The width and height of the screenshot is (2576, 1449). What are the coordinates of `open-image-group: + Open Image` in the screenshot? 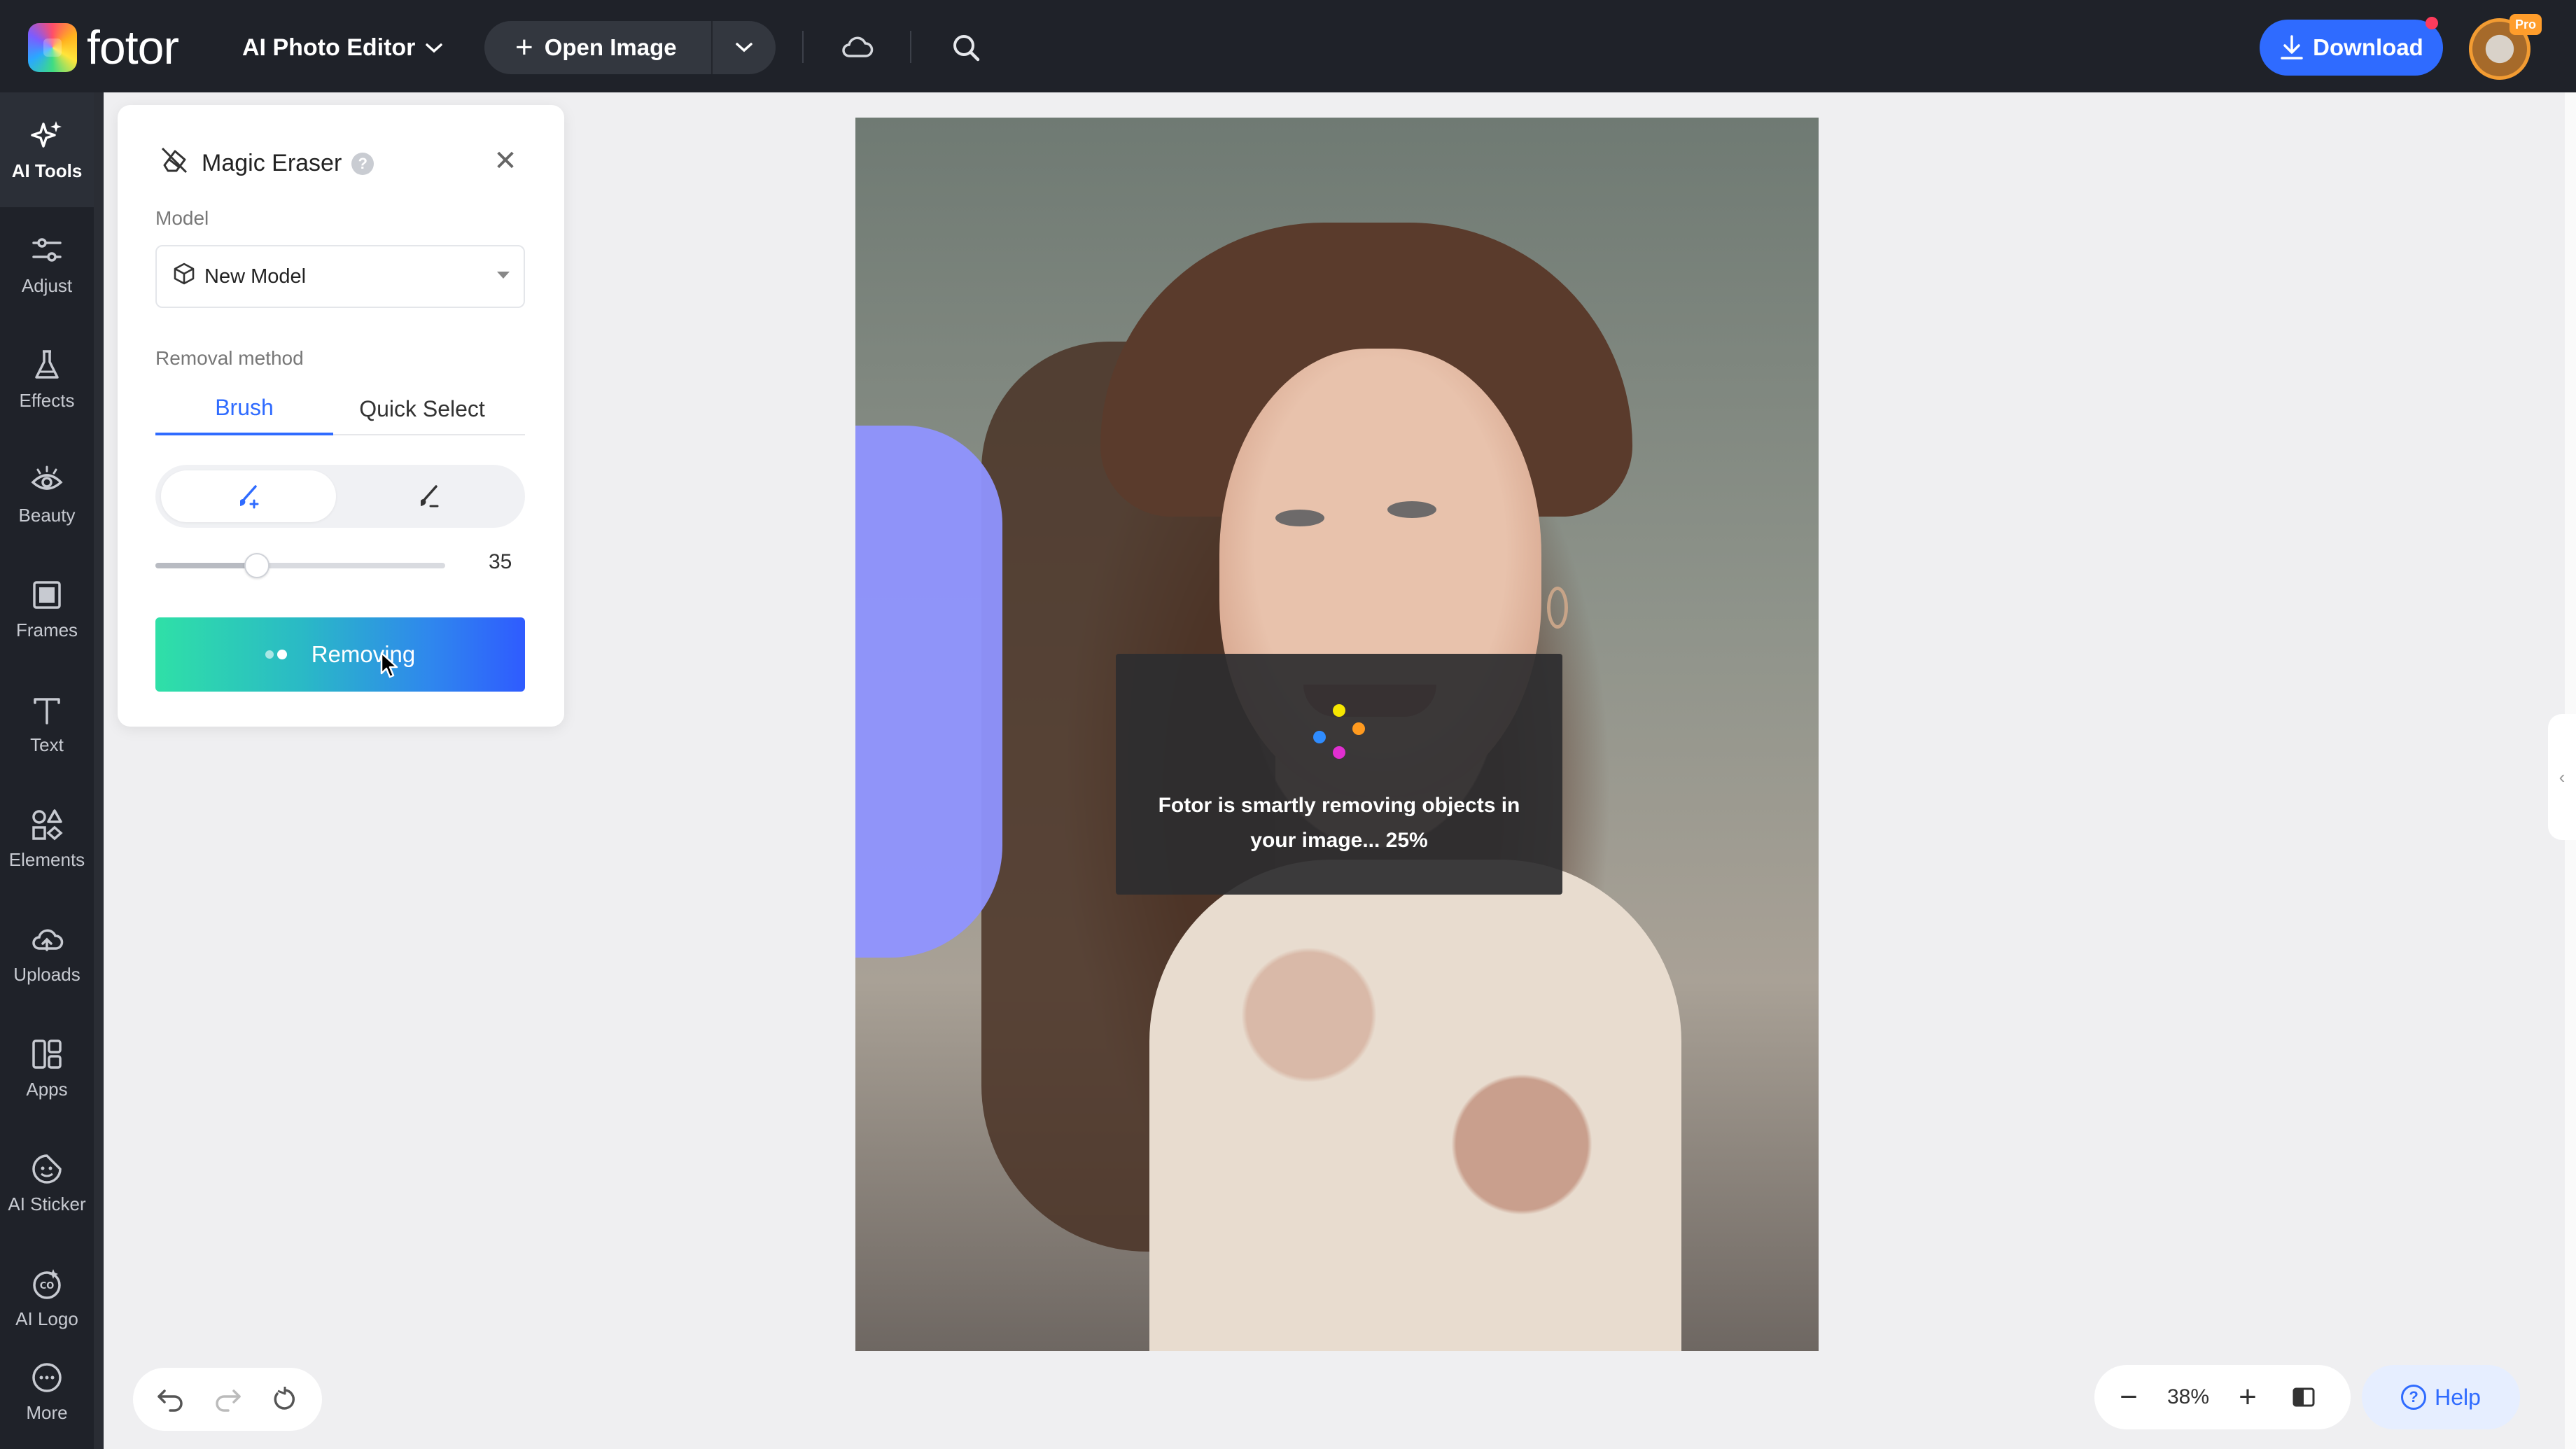 It's located at (630, 47).